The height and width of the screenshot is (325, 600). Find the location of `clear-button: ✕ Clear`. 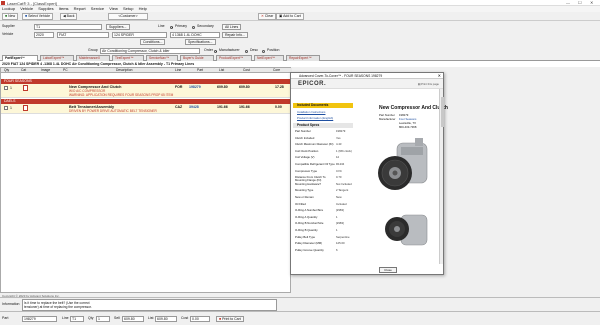

clear-button: ✕ Clear is located at coordinates (267, 16).